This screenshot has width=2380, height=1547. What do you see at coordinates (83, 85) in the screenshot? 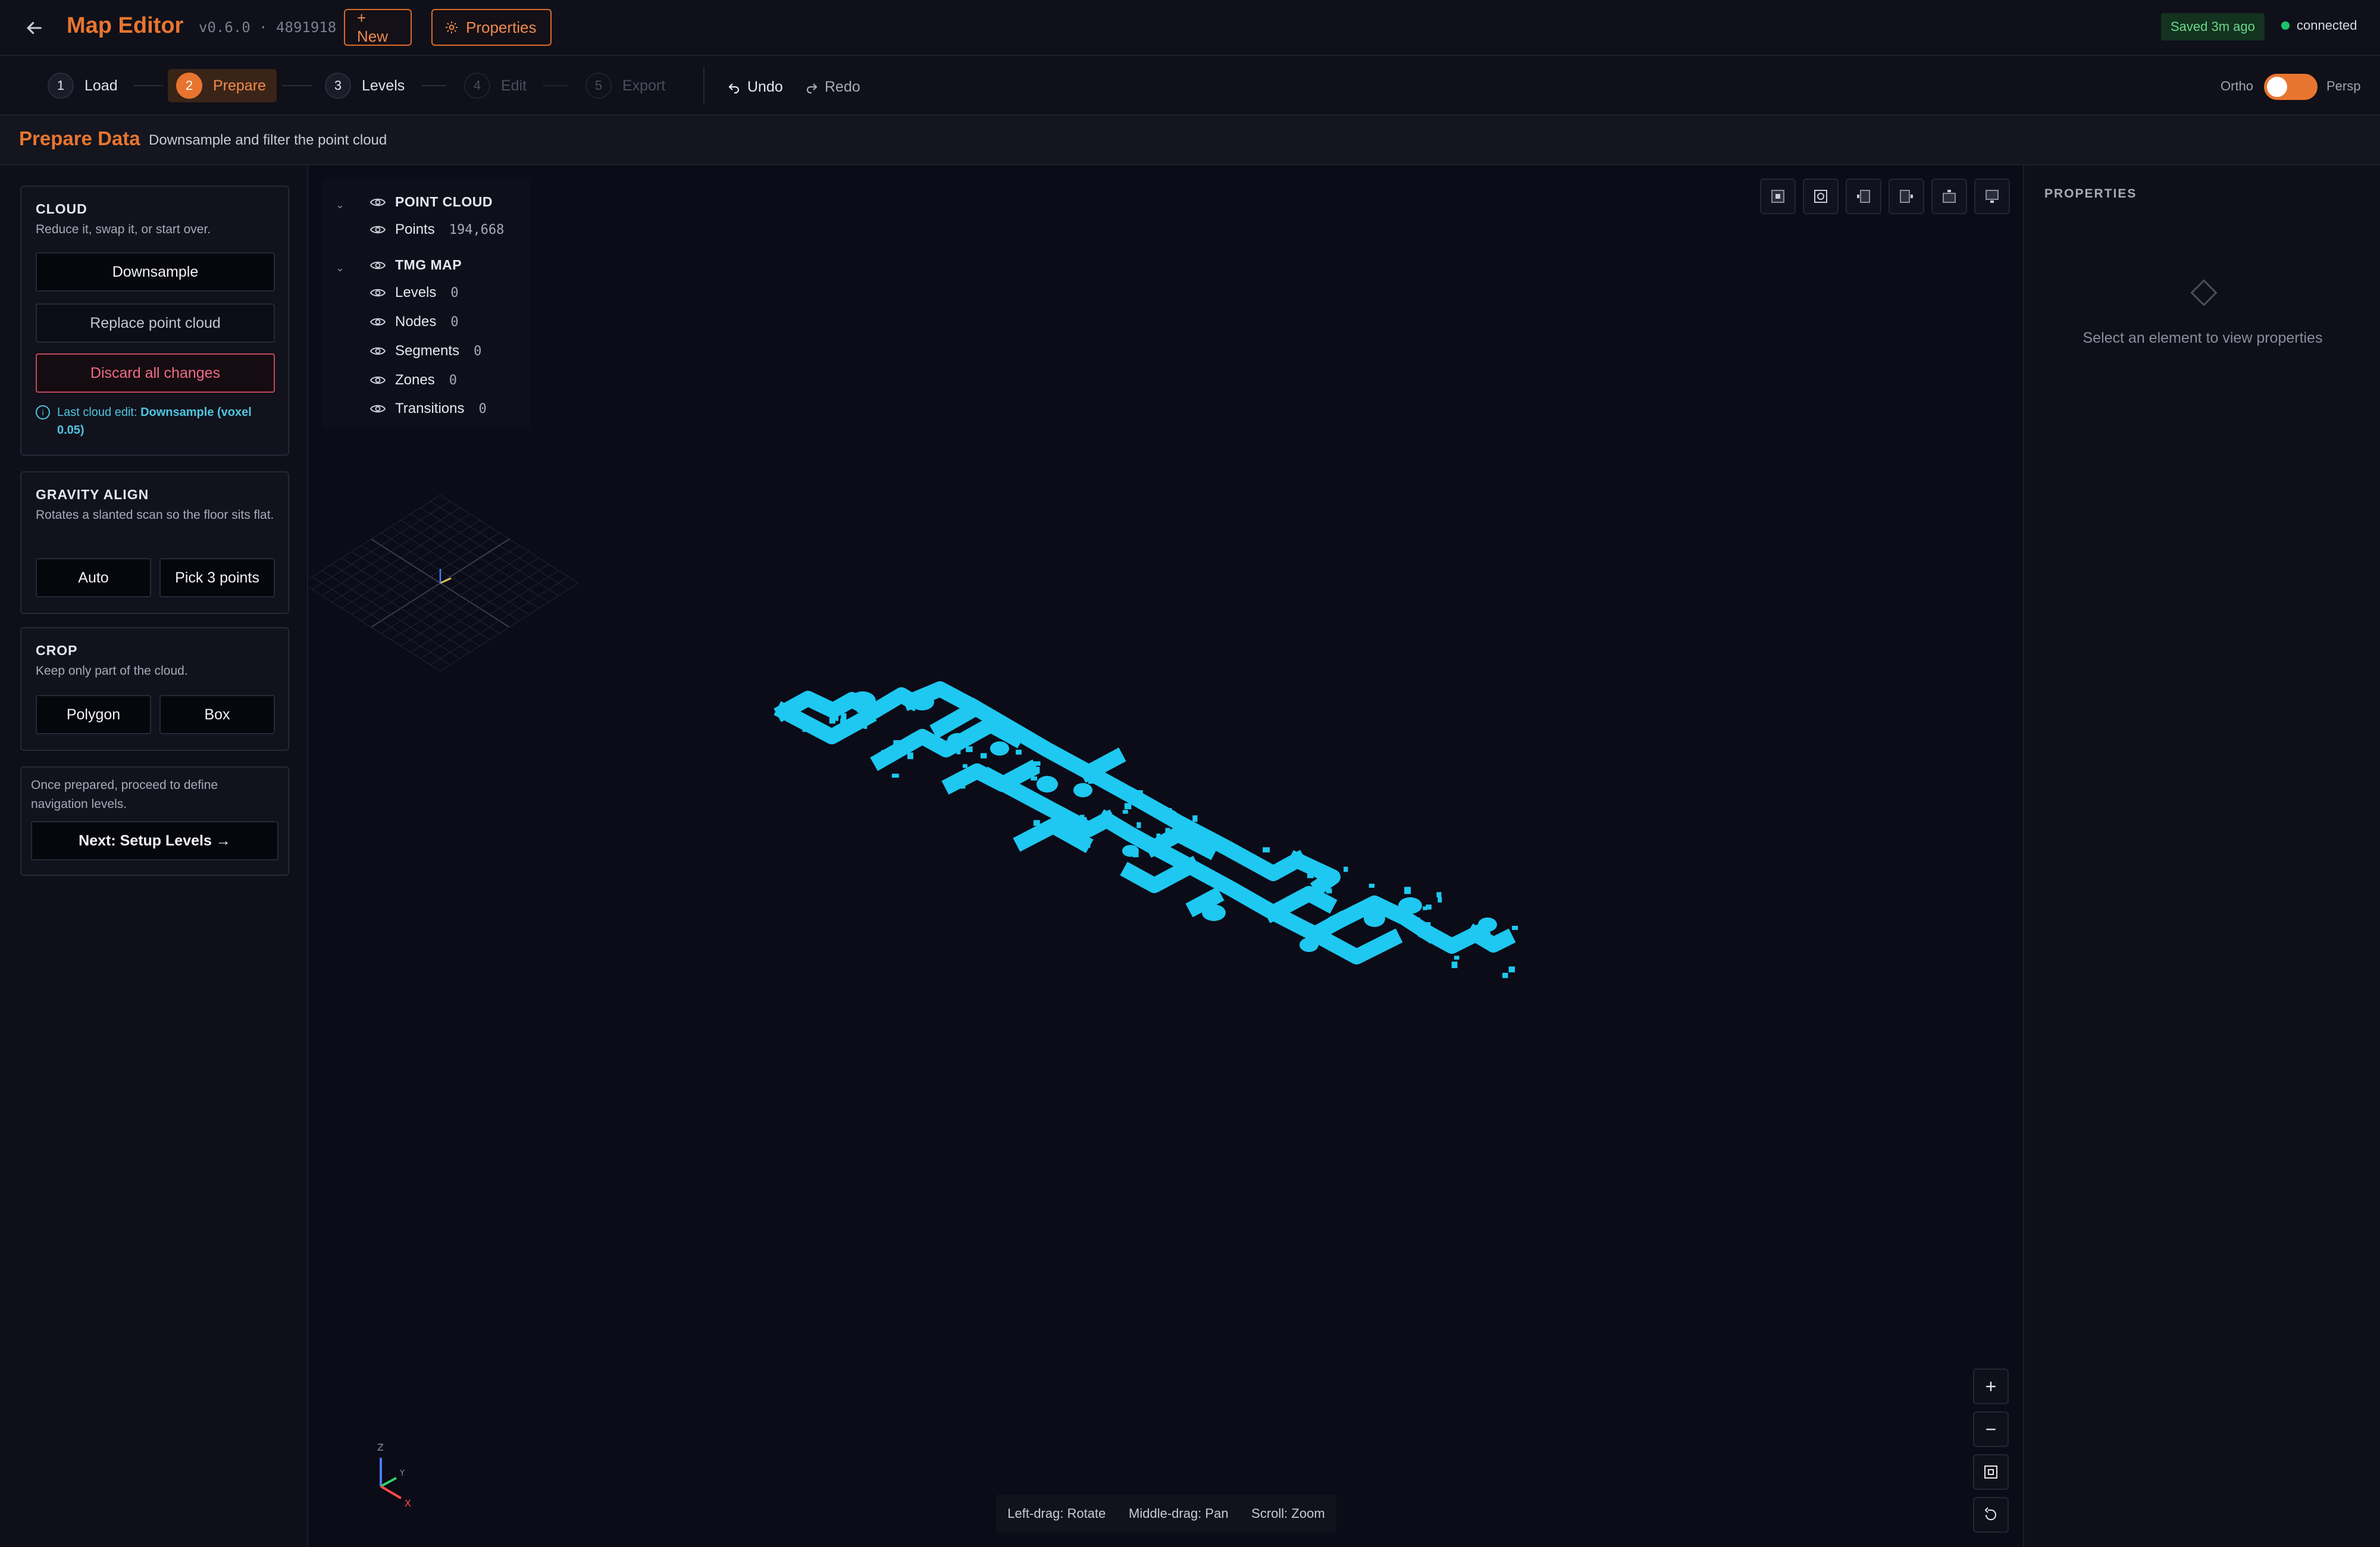
I see `step-load: 1 Load` at bounding box center [83, 85].